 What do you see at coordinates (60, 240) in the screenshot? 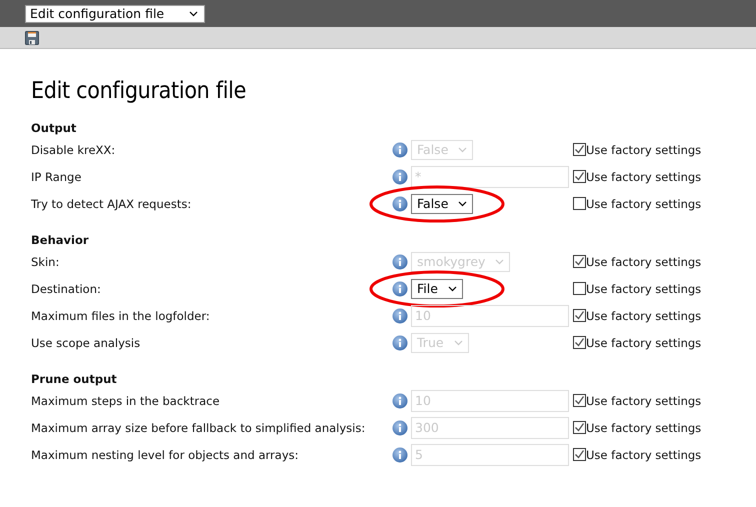
I see `section-heading: Behavior` at bounding box center [60, 240].